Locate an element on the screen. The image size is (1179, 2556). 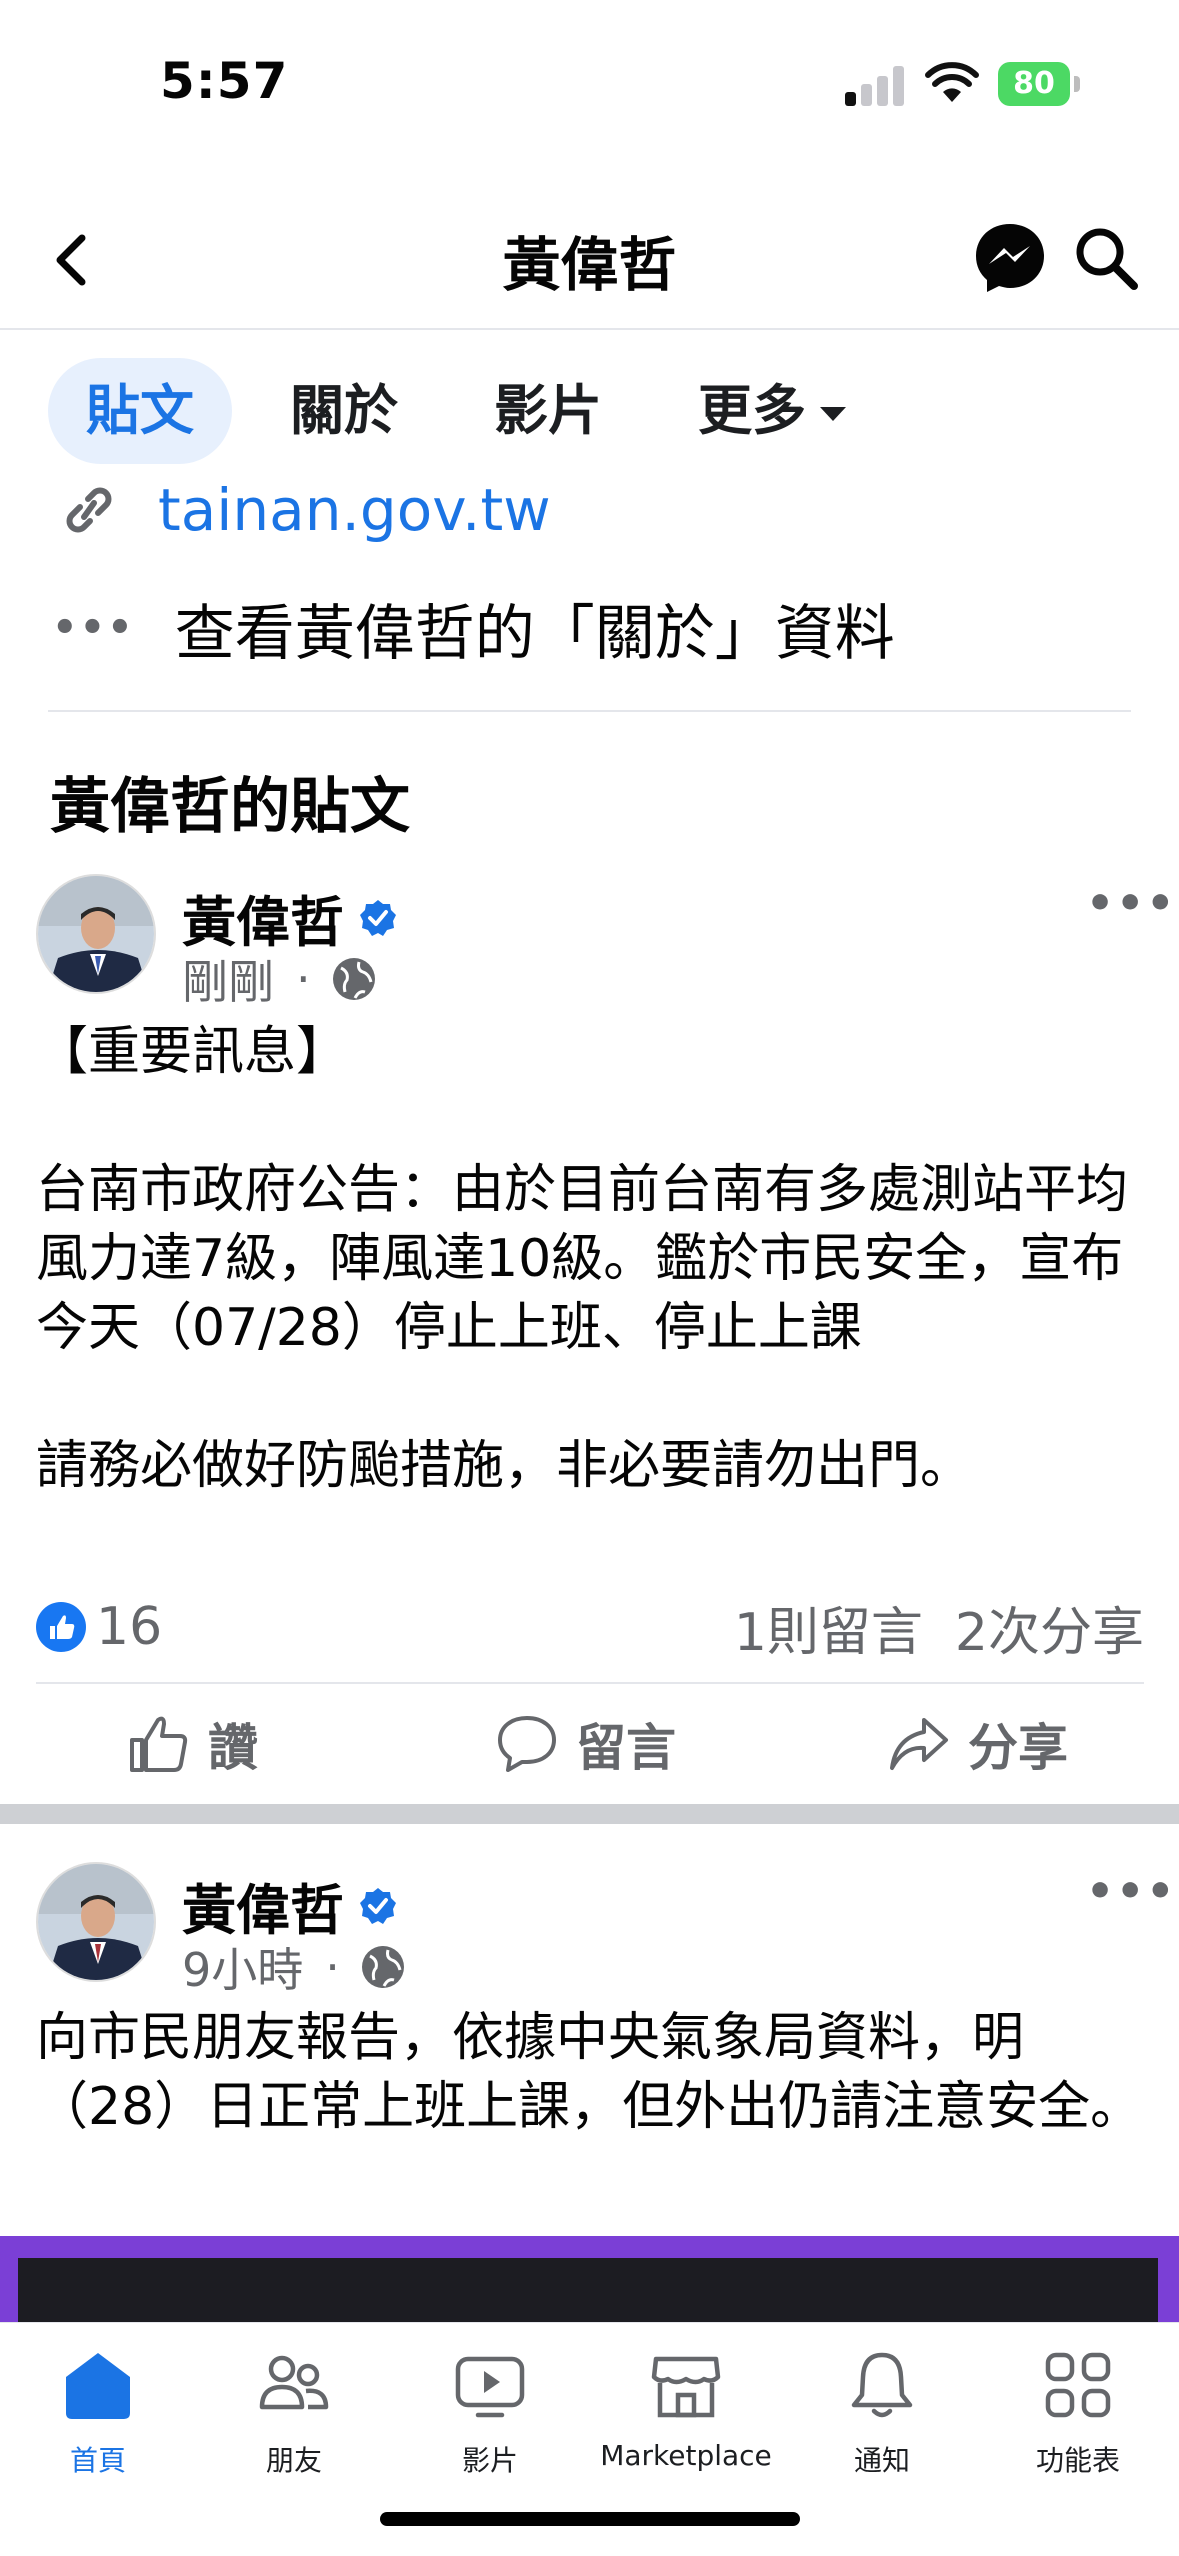
home-icon is located at coordinates (98, 2386).